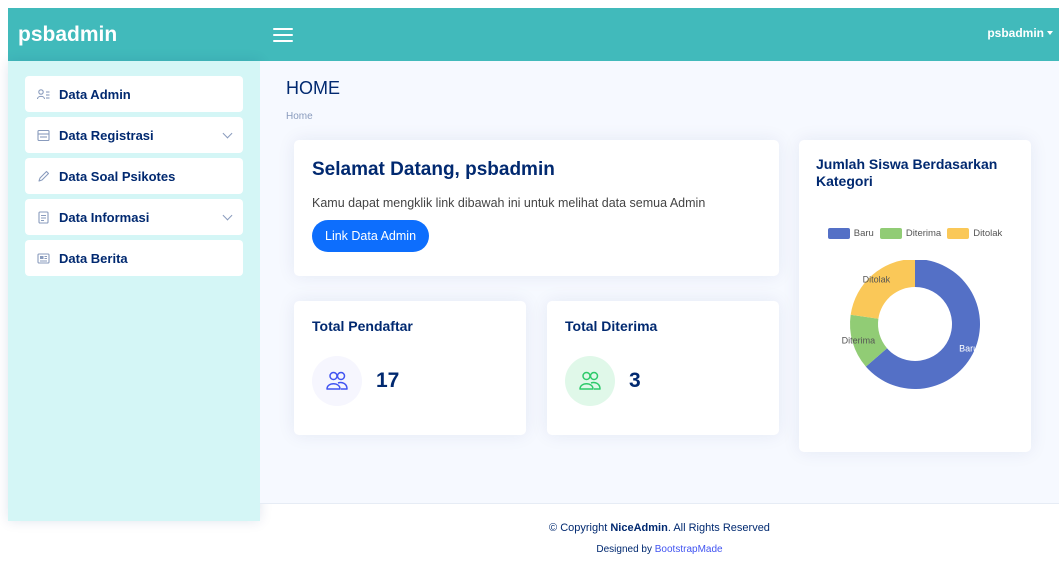 The image size is (1059, 569). Describe the element at coordinates (43, 94) in the screenshot. I see `admin-users-icon` at that location.